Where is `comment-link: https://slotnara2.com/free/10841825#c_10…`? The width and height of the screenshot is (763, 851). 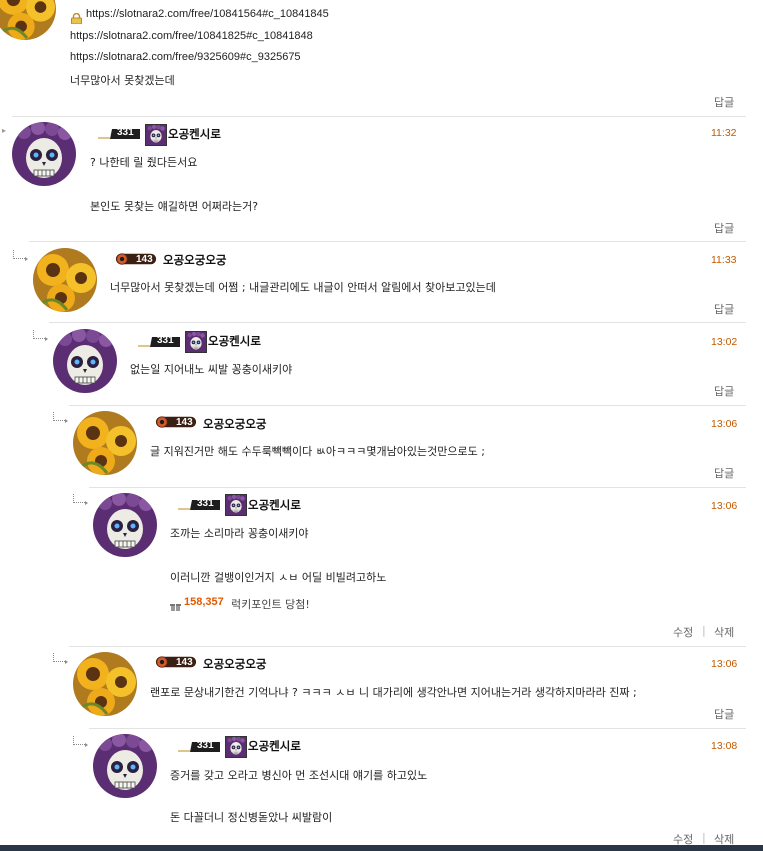 comment-link: https://slotnara2.com/free/10841825#c_10… is located at coordinates (191, 36).